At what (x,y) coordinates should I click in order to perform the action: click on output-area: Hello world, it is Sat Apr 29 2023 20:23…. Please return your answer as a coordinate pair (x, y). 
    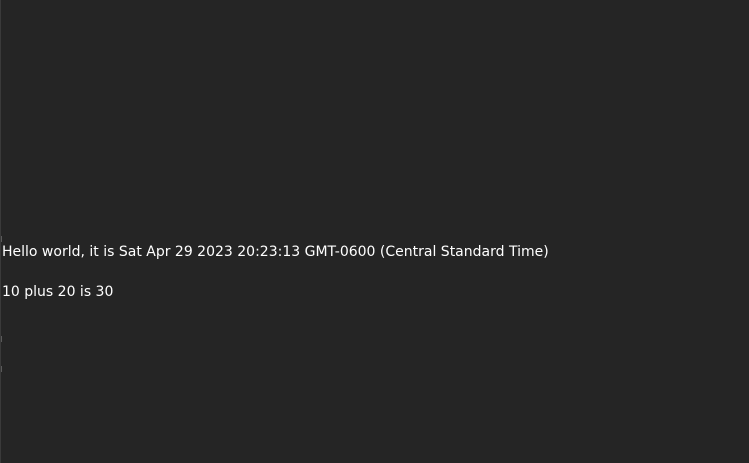
    Looking at the image, I should click on (275, 283).